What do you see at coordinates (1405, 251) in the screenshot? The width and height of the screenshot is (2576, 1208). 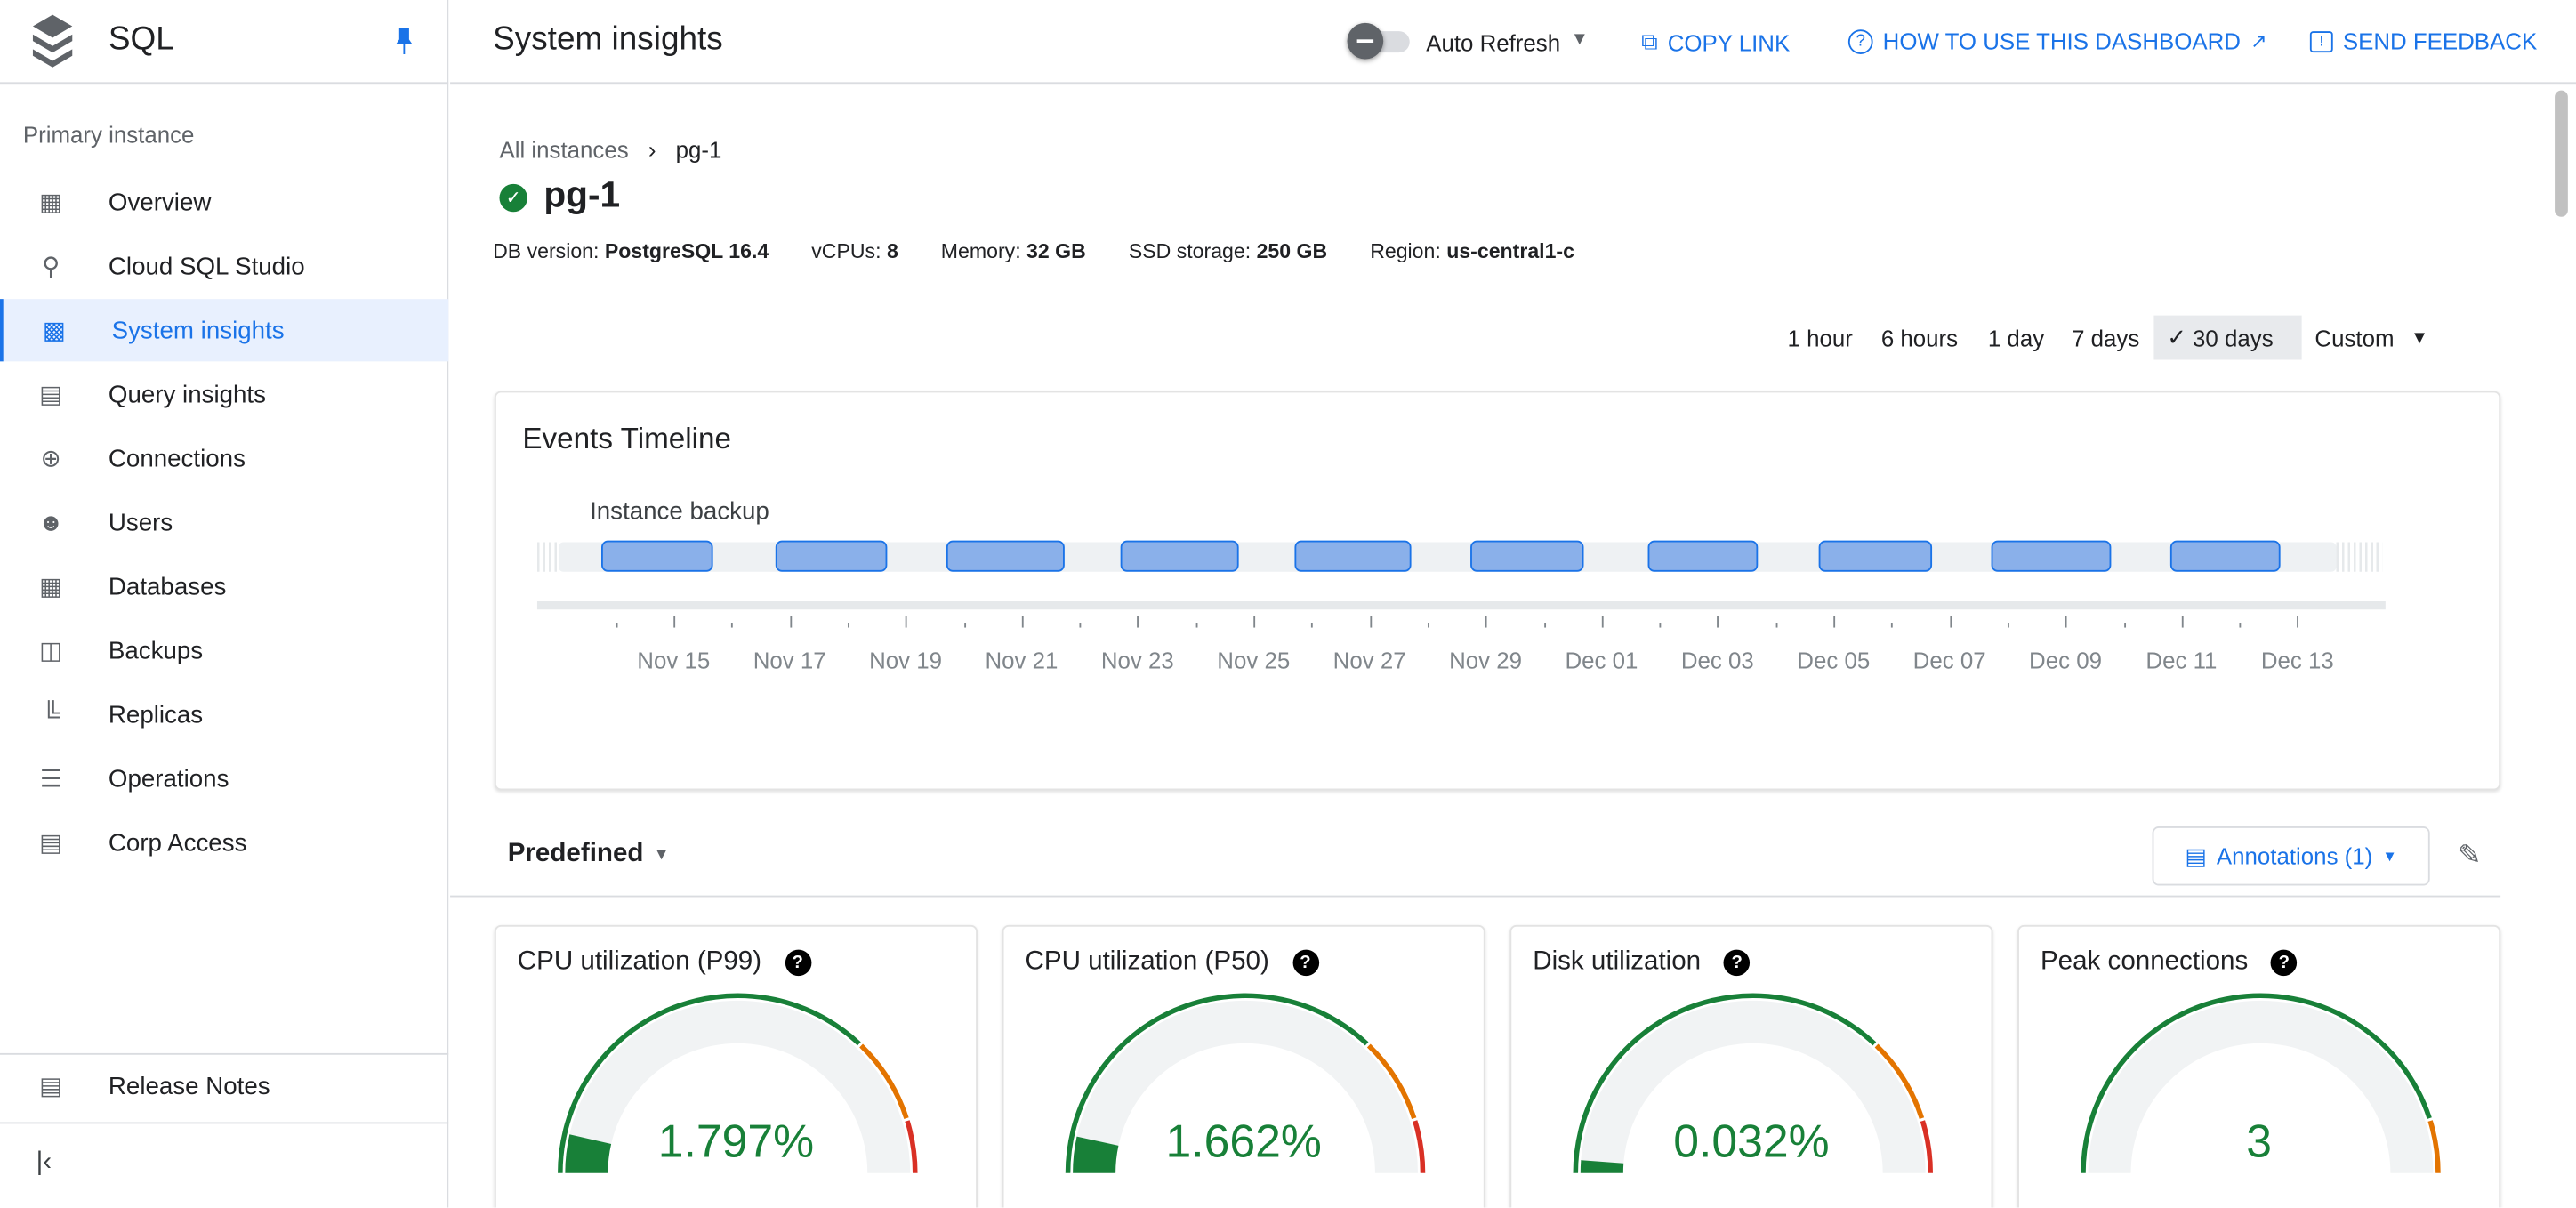 I see `spec-label: Region:` at bounding box center [1405, 251].